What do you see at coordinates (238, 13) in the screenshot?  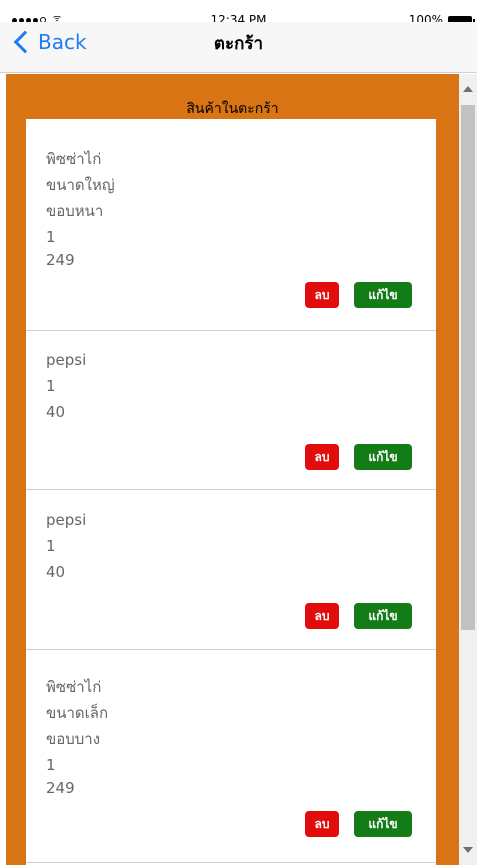 I see `status-bar: ᯤ 12:34 PM 100%` at bounding box center [238, 13].